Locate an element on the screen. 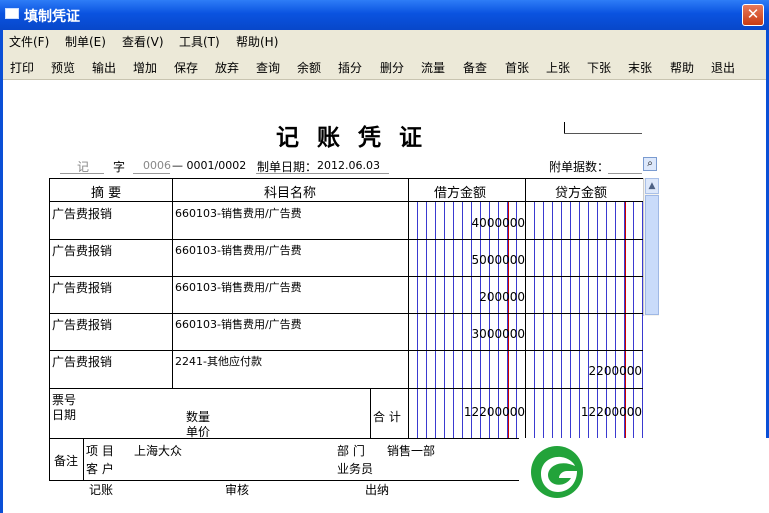 Image resolution: width=769 pixels, height=513 pixels. voucher-number-prefix: 0006 is located at coordinates (157, 165).